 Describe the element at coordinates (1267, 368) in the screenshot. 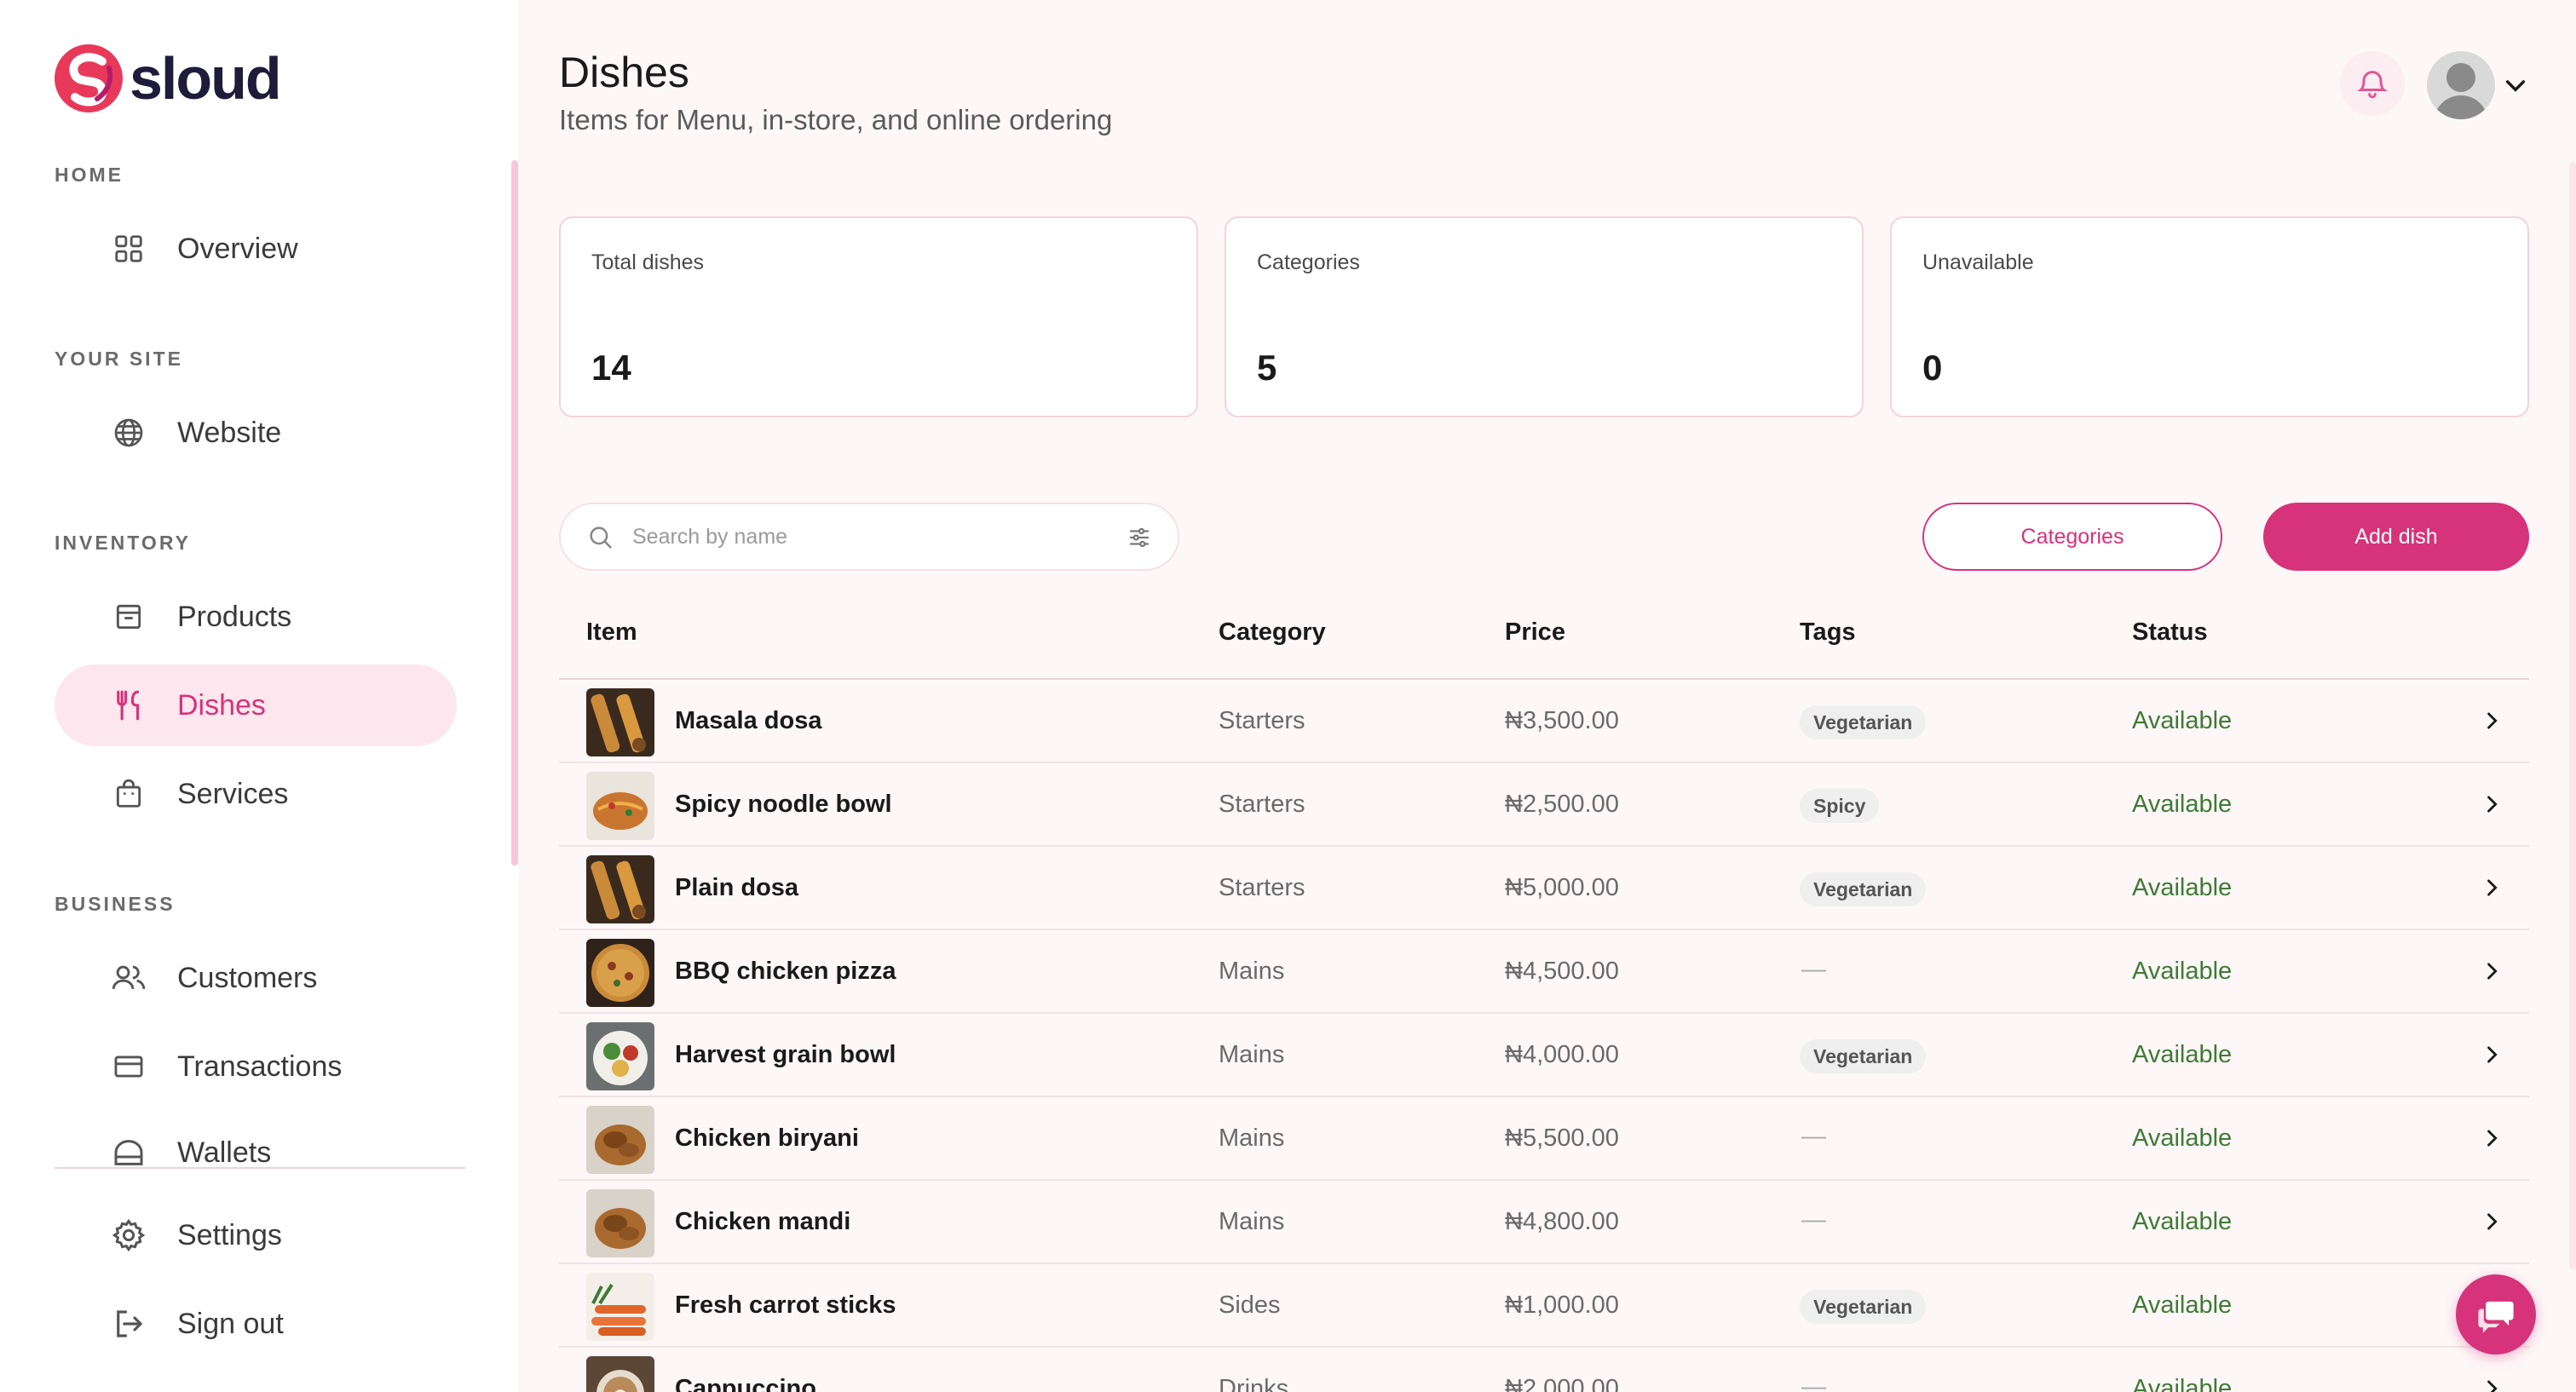

I see `stat-value: 5` at that location.